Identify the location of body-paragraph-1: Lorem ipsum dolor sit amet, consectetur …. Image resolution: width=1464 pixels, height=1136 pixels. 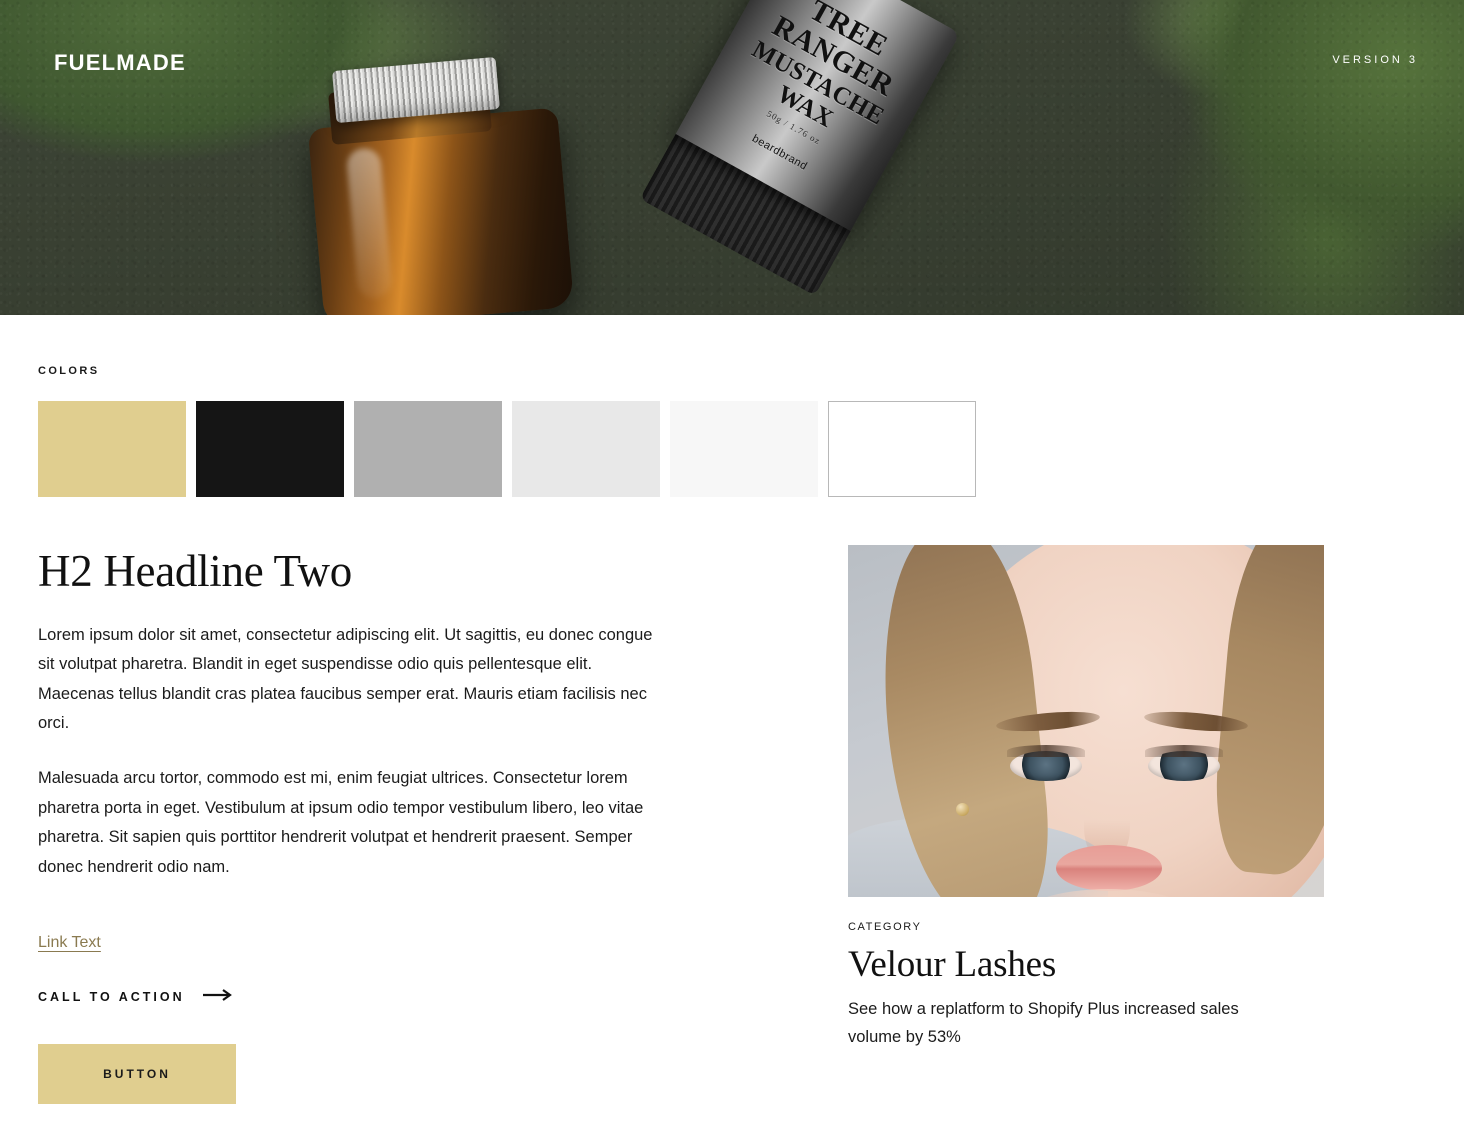
(345, 679).